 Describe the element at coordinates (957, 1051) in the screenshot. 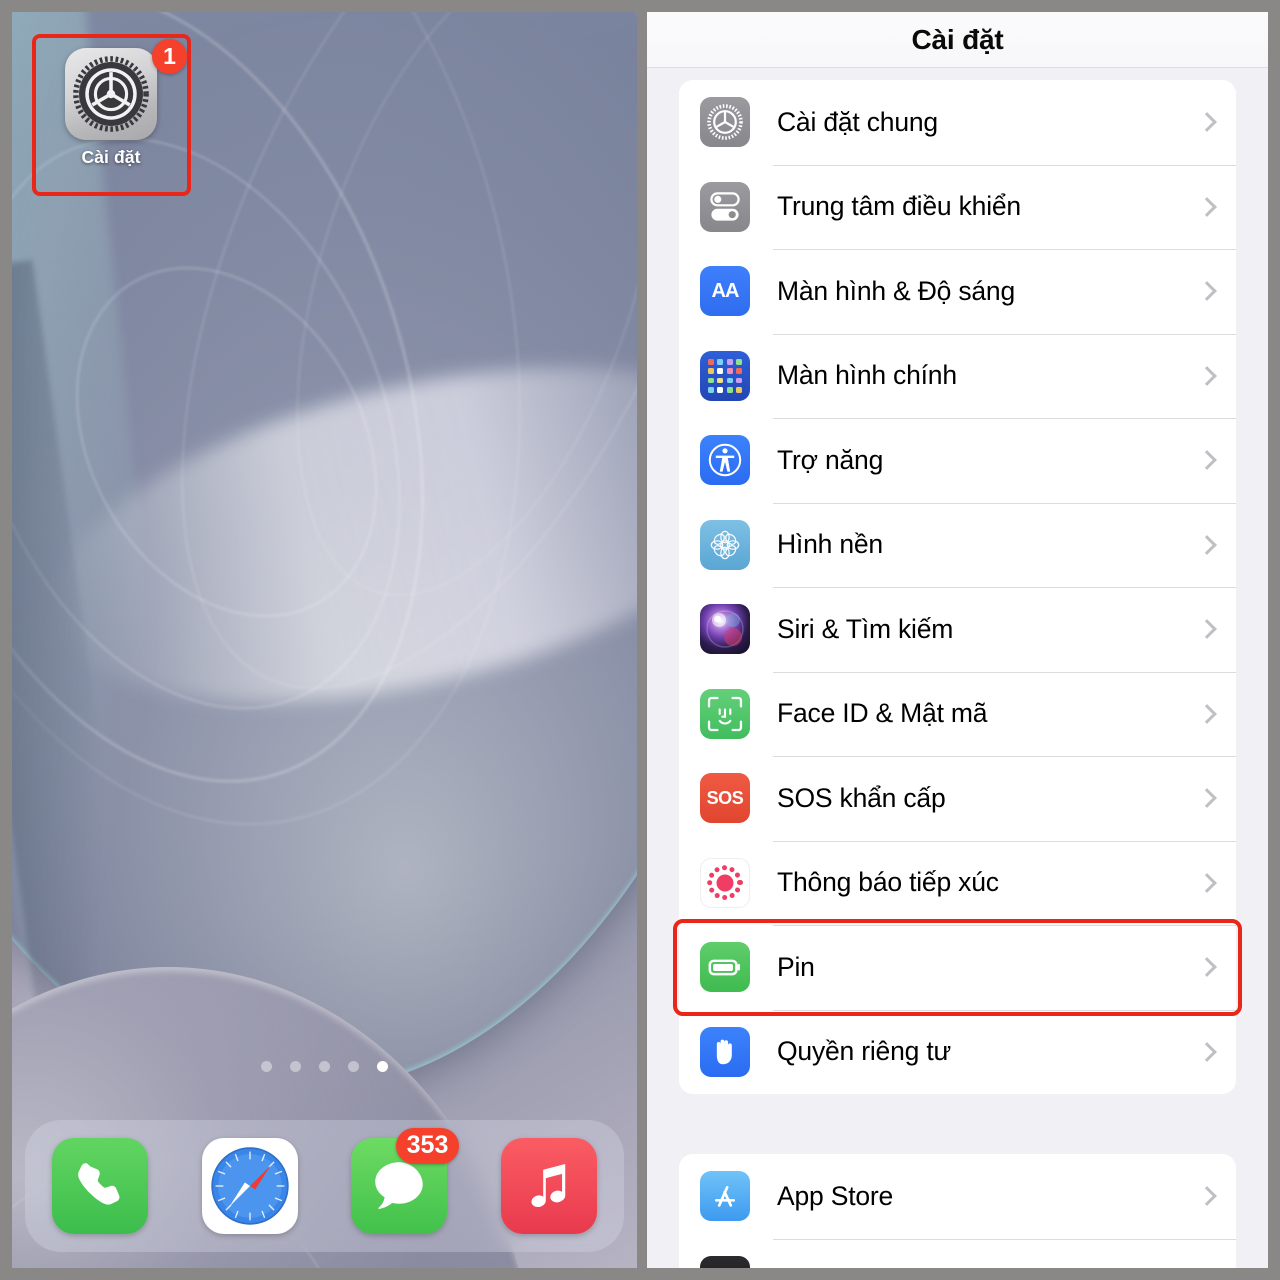

I see `settings-row-privacy: Quyền riêng tư` at that location.